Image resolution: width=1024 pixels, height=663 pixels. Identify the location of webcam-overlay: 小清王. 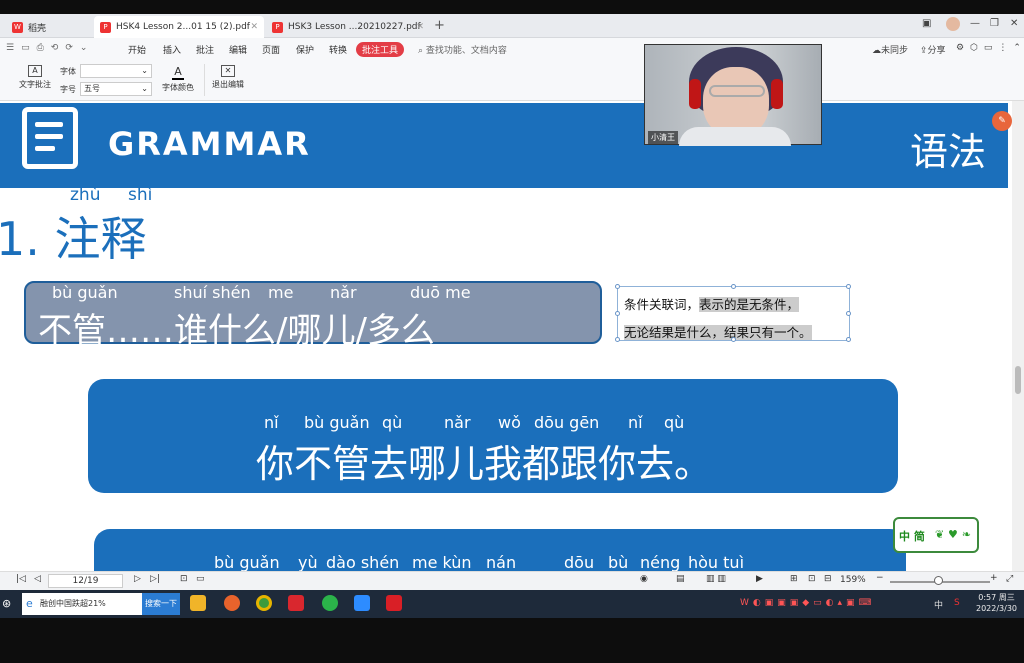
(733, 95).